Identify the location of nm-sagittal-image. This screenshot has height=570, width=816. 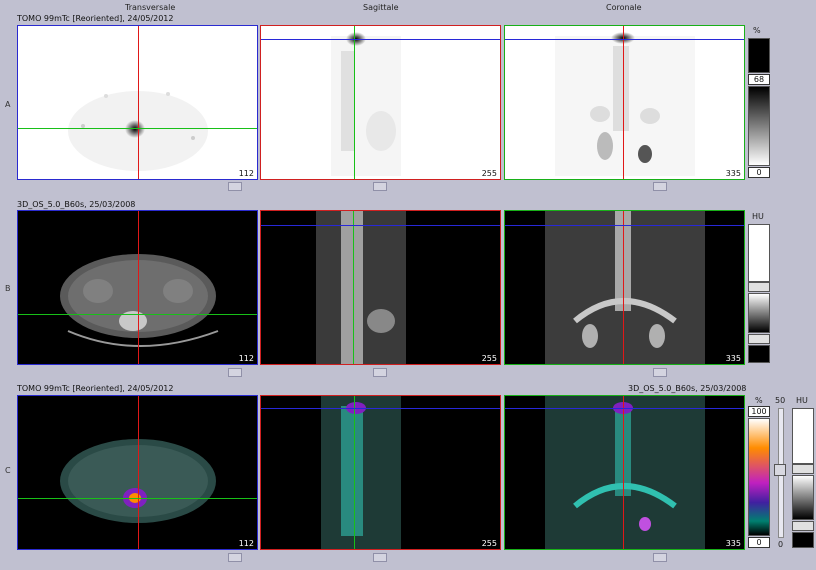
(366, 104).